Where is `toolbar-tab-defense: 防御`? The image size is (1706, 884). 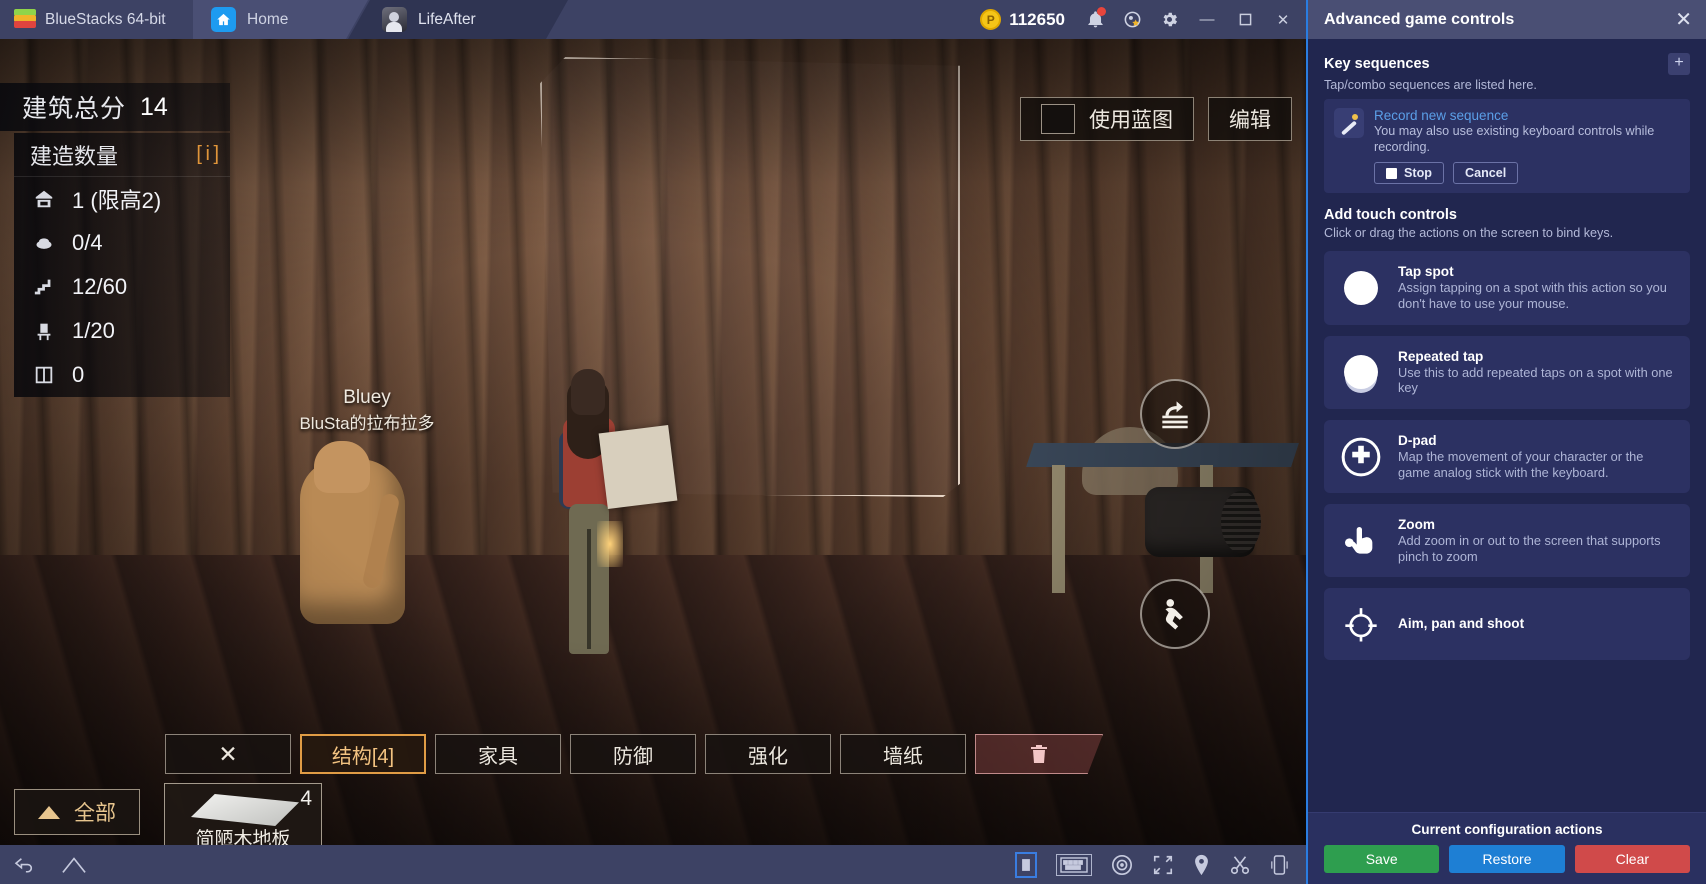
toolbar-tab-defense: 防御 is located at coordinates (633, 754).